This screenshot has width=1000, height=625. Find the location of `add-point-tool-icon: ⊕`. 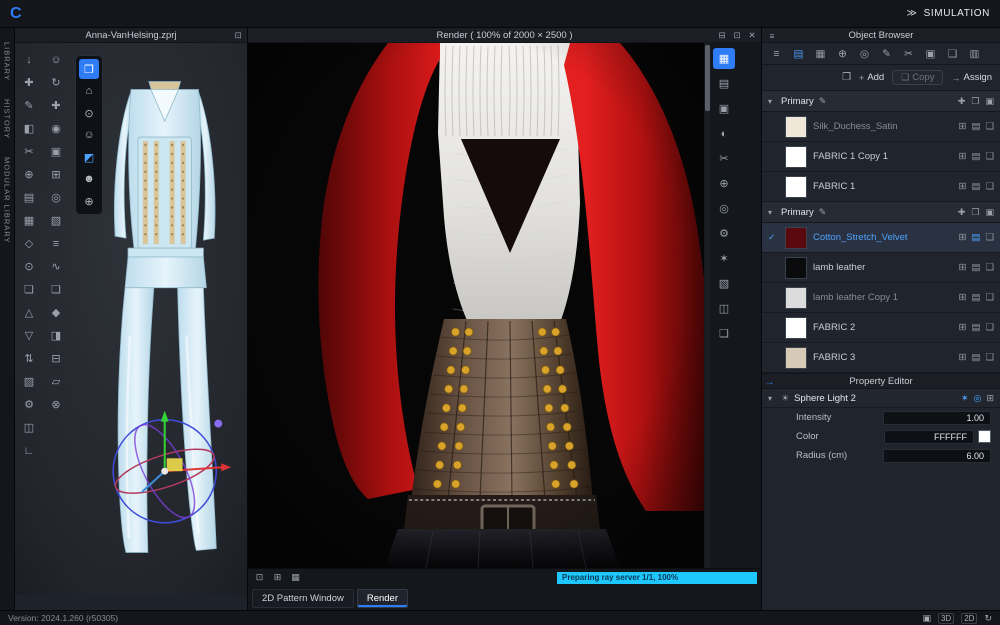

add-point-tool-icon: ⊕ is located at coordinates (29, 174).